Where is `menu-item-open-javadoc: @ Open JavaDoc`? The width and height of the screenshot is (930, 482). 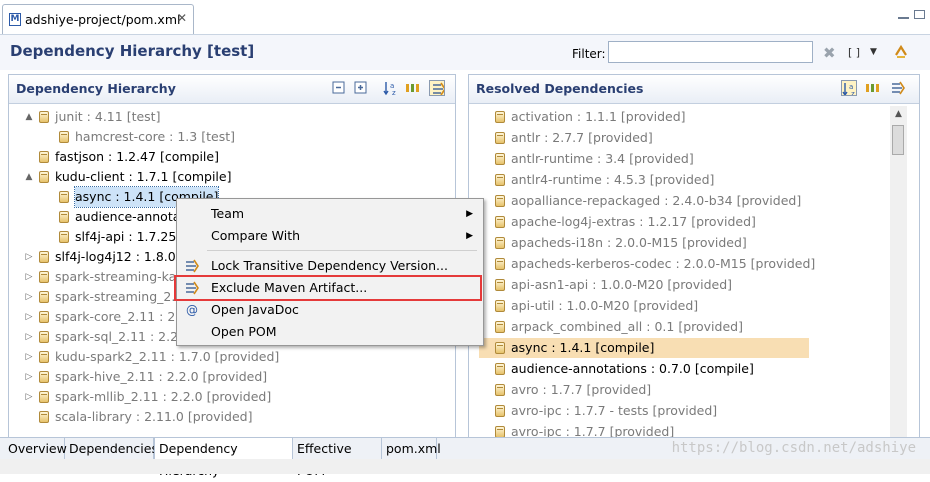
menu-item-open-javadoc: @ Open JavaDoc is located at coordinates (329, 310).